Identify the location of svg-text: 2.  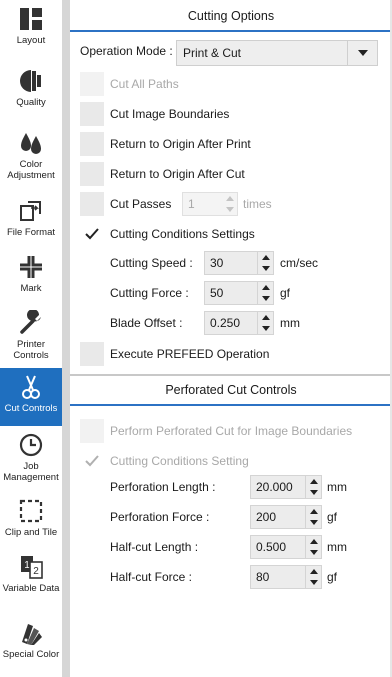
(36, 571).